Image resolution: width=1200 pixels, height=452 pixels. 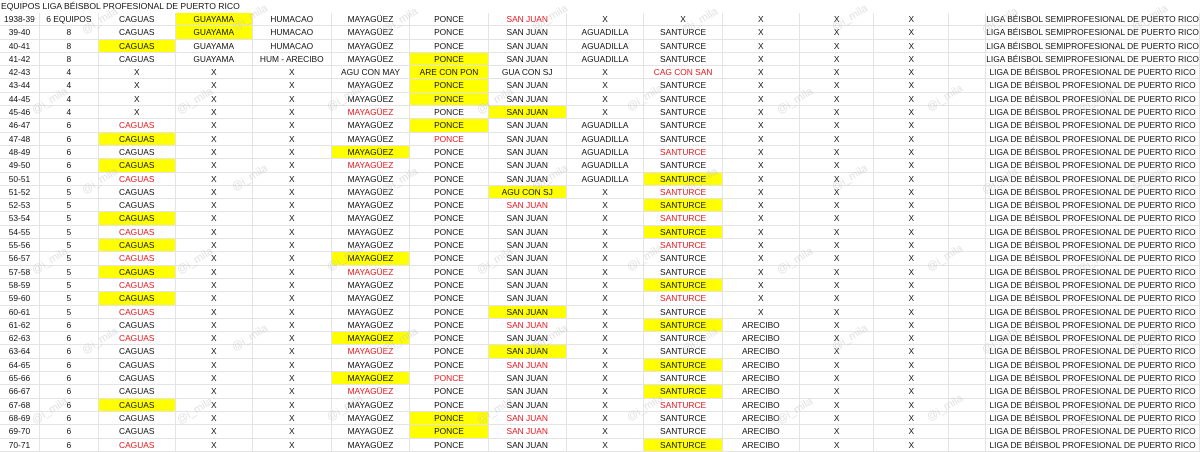 I want to click on team-cell: GUA CON SJ, so click(x=527, y=72).